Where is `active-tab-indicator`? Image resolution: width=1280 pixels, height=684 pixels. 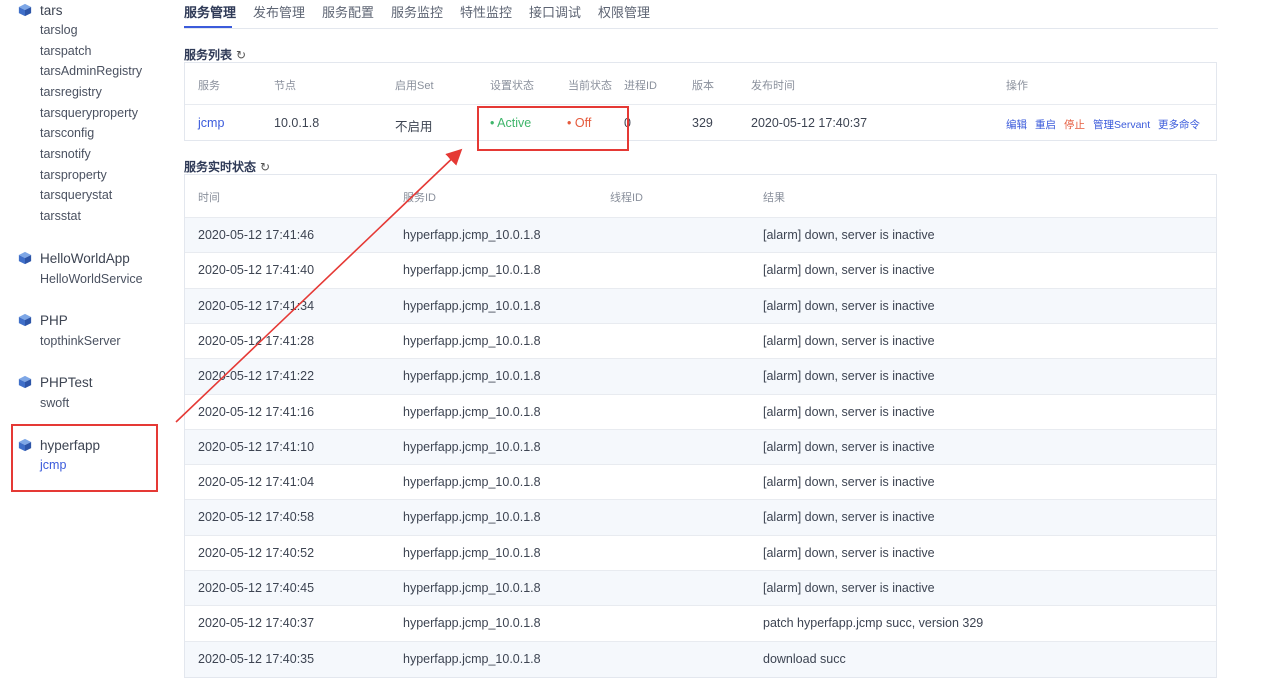
active-tab-indicator is located at coordinates (208, 27).